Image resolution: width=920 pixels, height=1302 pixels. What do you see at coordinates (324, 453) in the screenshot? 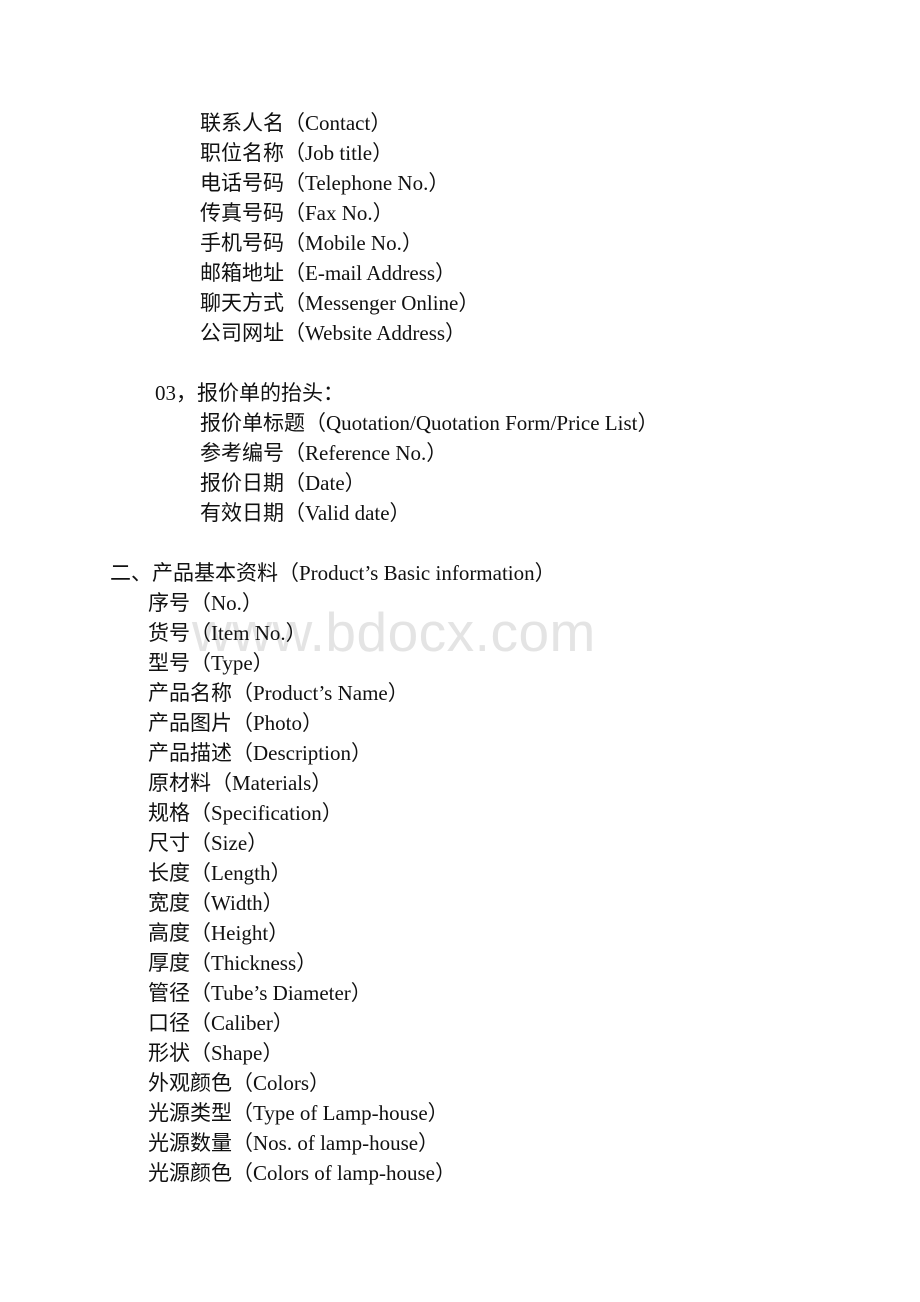
I see `text-line: 参考编号（Reference No.）` at bounding box center [324, 453].